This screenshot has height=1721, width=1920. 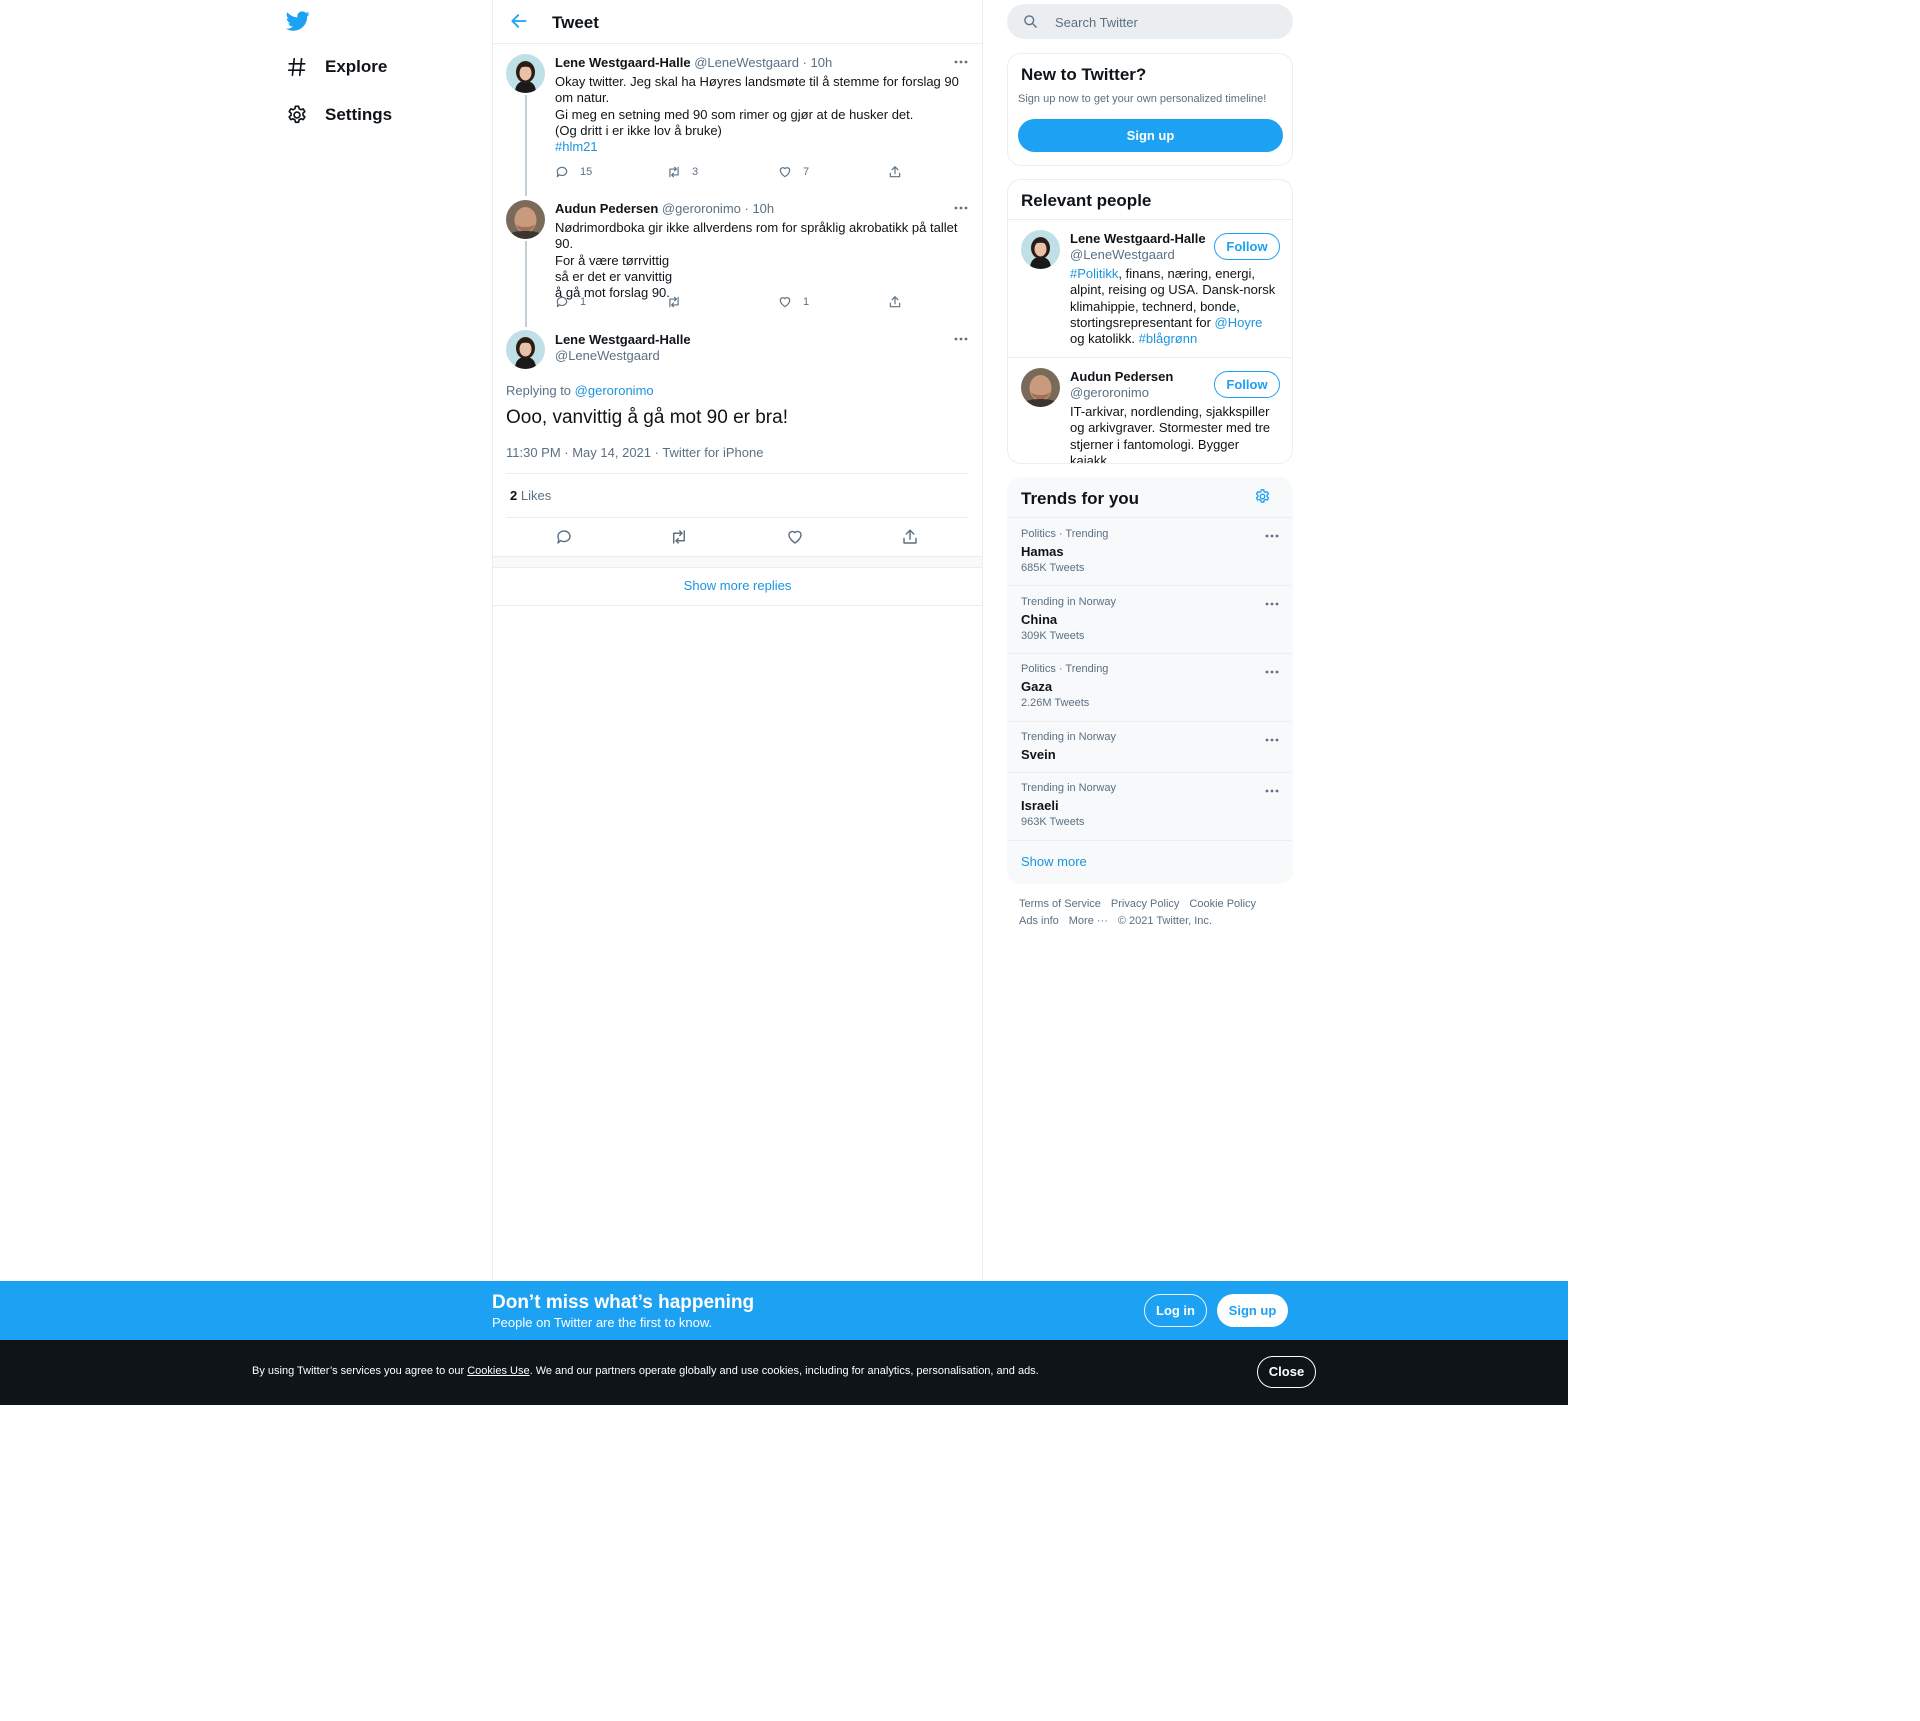 I want to click on avatar-image, so click(x=525, y=349).